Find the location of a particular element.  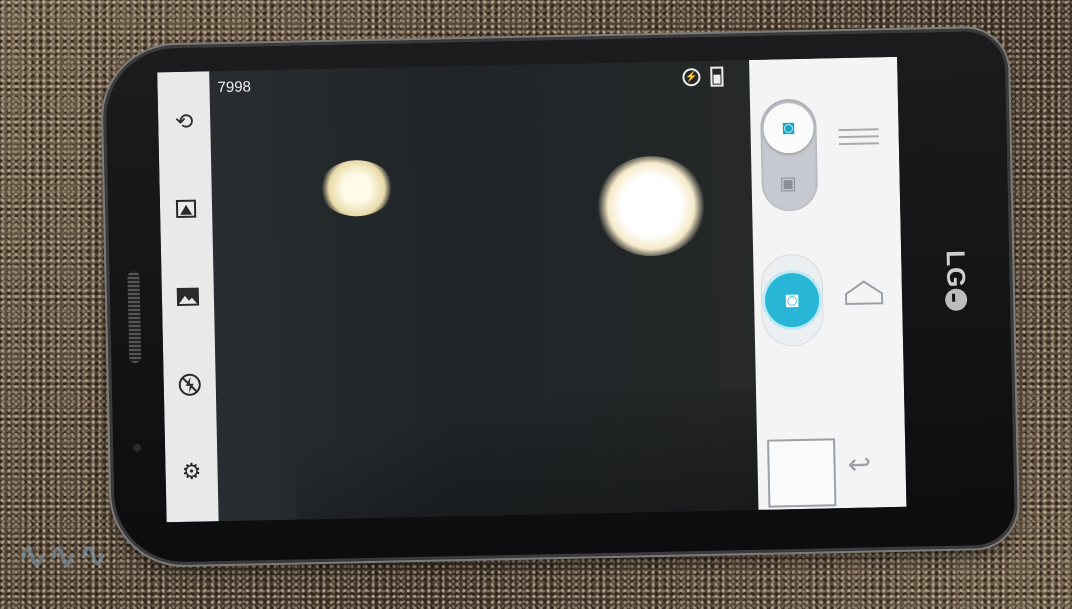

gallery-icon is located at coordinates (188, 296).